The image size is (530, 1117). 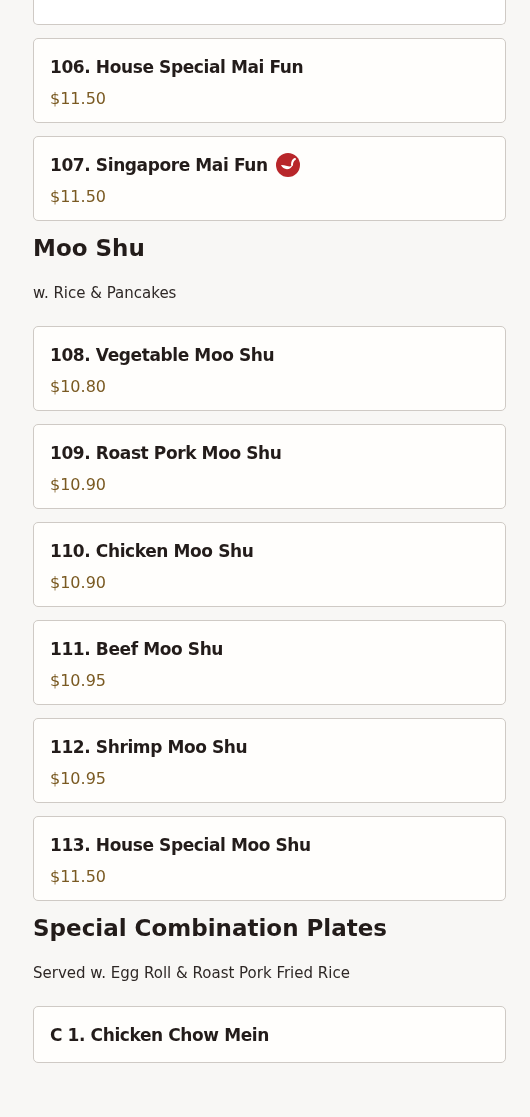 I want to click on item-price: $10.80, so click(x=78, y=386).